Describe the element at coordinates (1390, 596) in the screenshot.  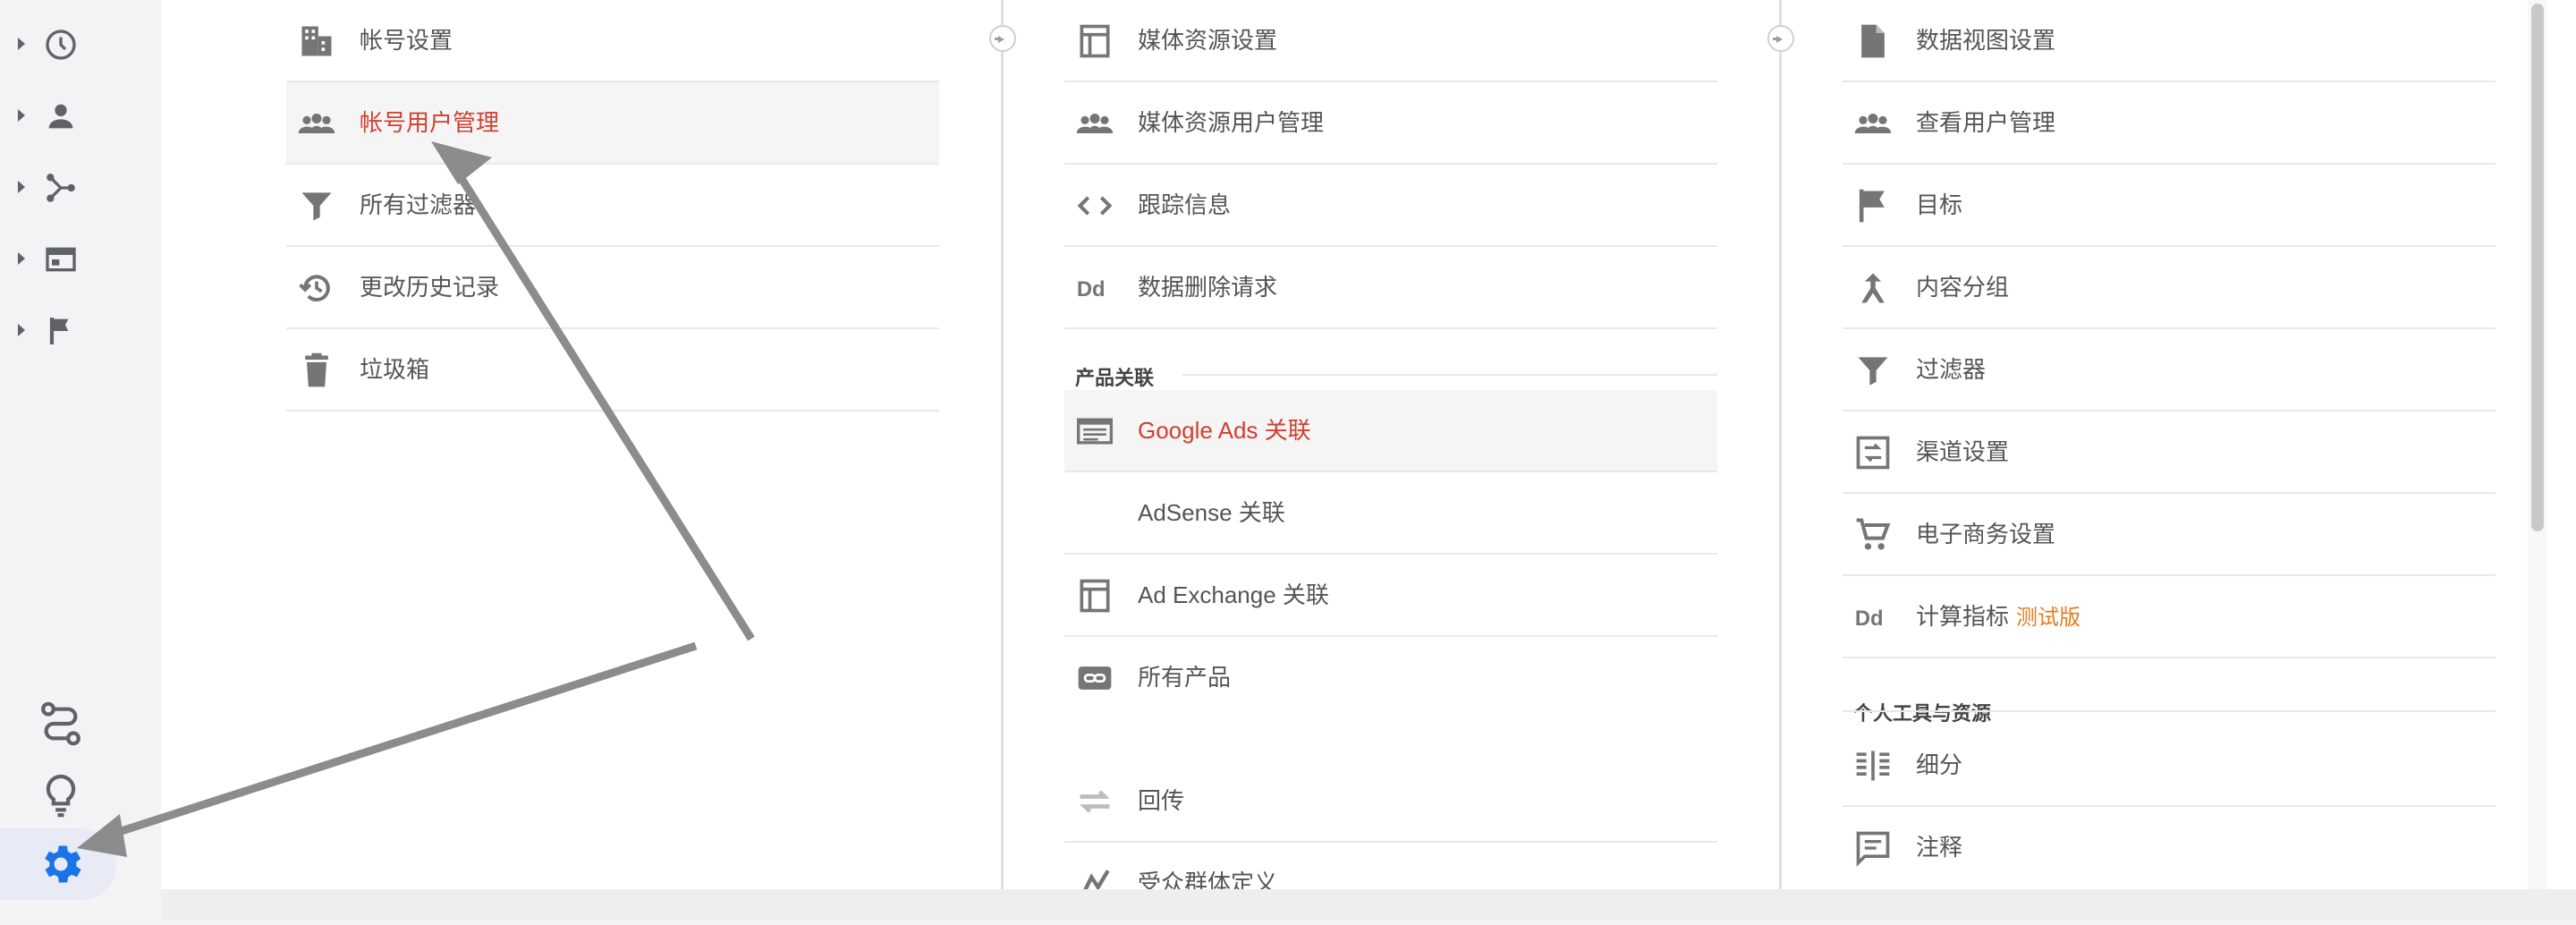
I see `ad-exchange-linking-row: Ad Exchange 关联` at that location.